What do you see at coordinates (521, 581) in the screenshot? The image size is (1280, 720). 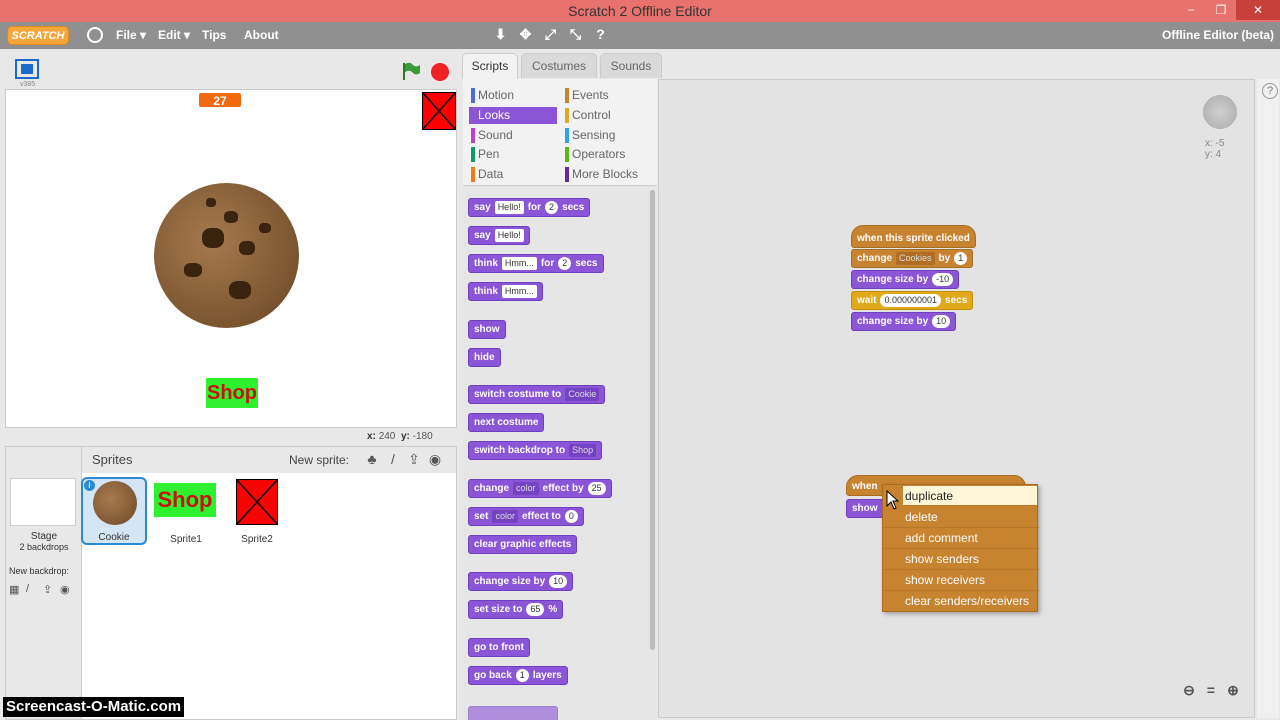 I see `block-change-size: change size by 10` at bounding box center [521, 581].